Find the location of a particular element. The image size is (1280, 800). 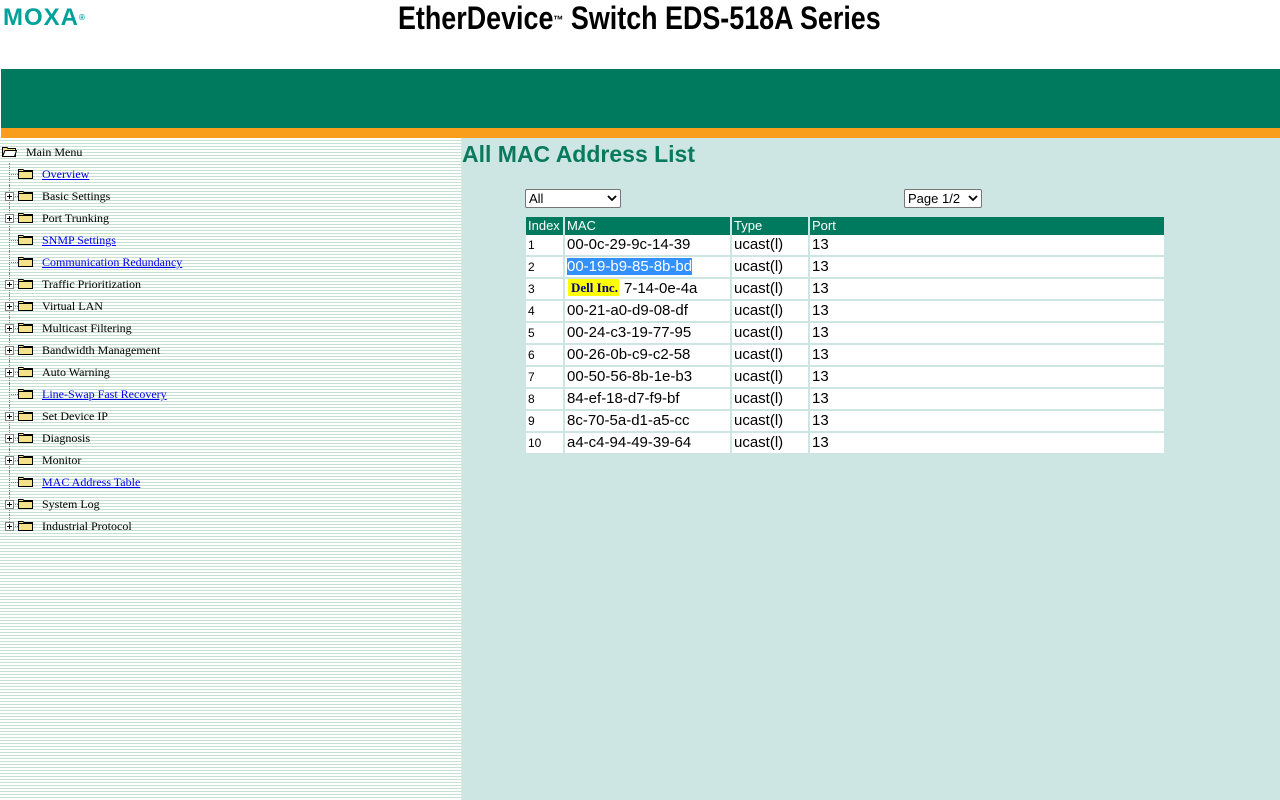

cell-mac: 00-0c-29-9c-14-39 is located at coordinates (648, 246).